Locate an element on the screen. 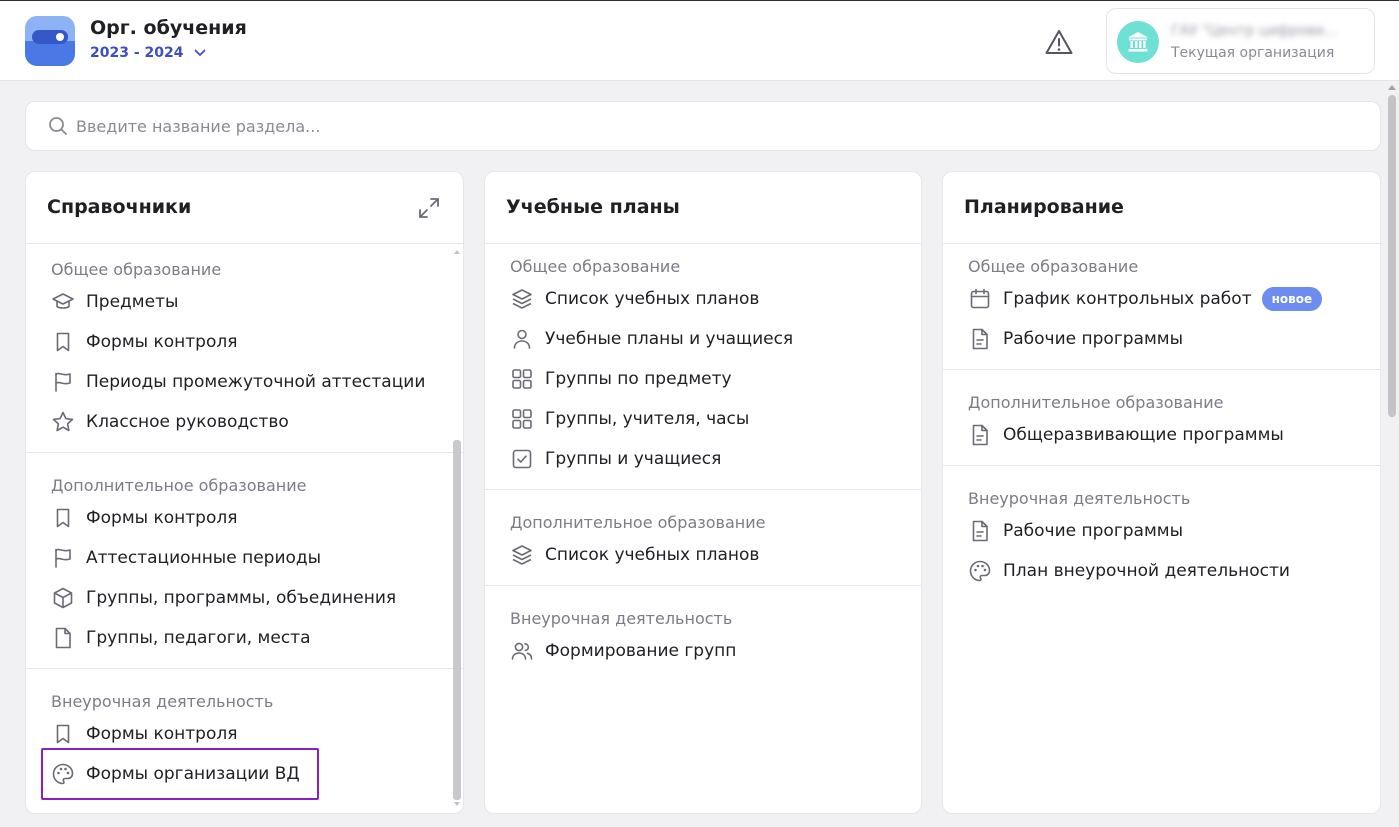 The height and width of the screenshot is (827, 1399). warning-button is located at coordinates (1059, 42).